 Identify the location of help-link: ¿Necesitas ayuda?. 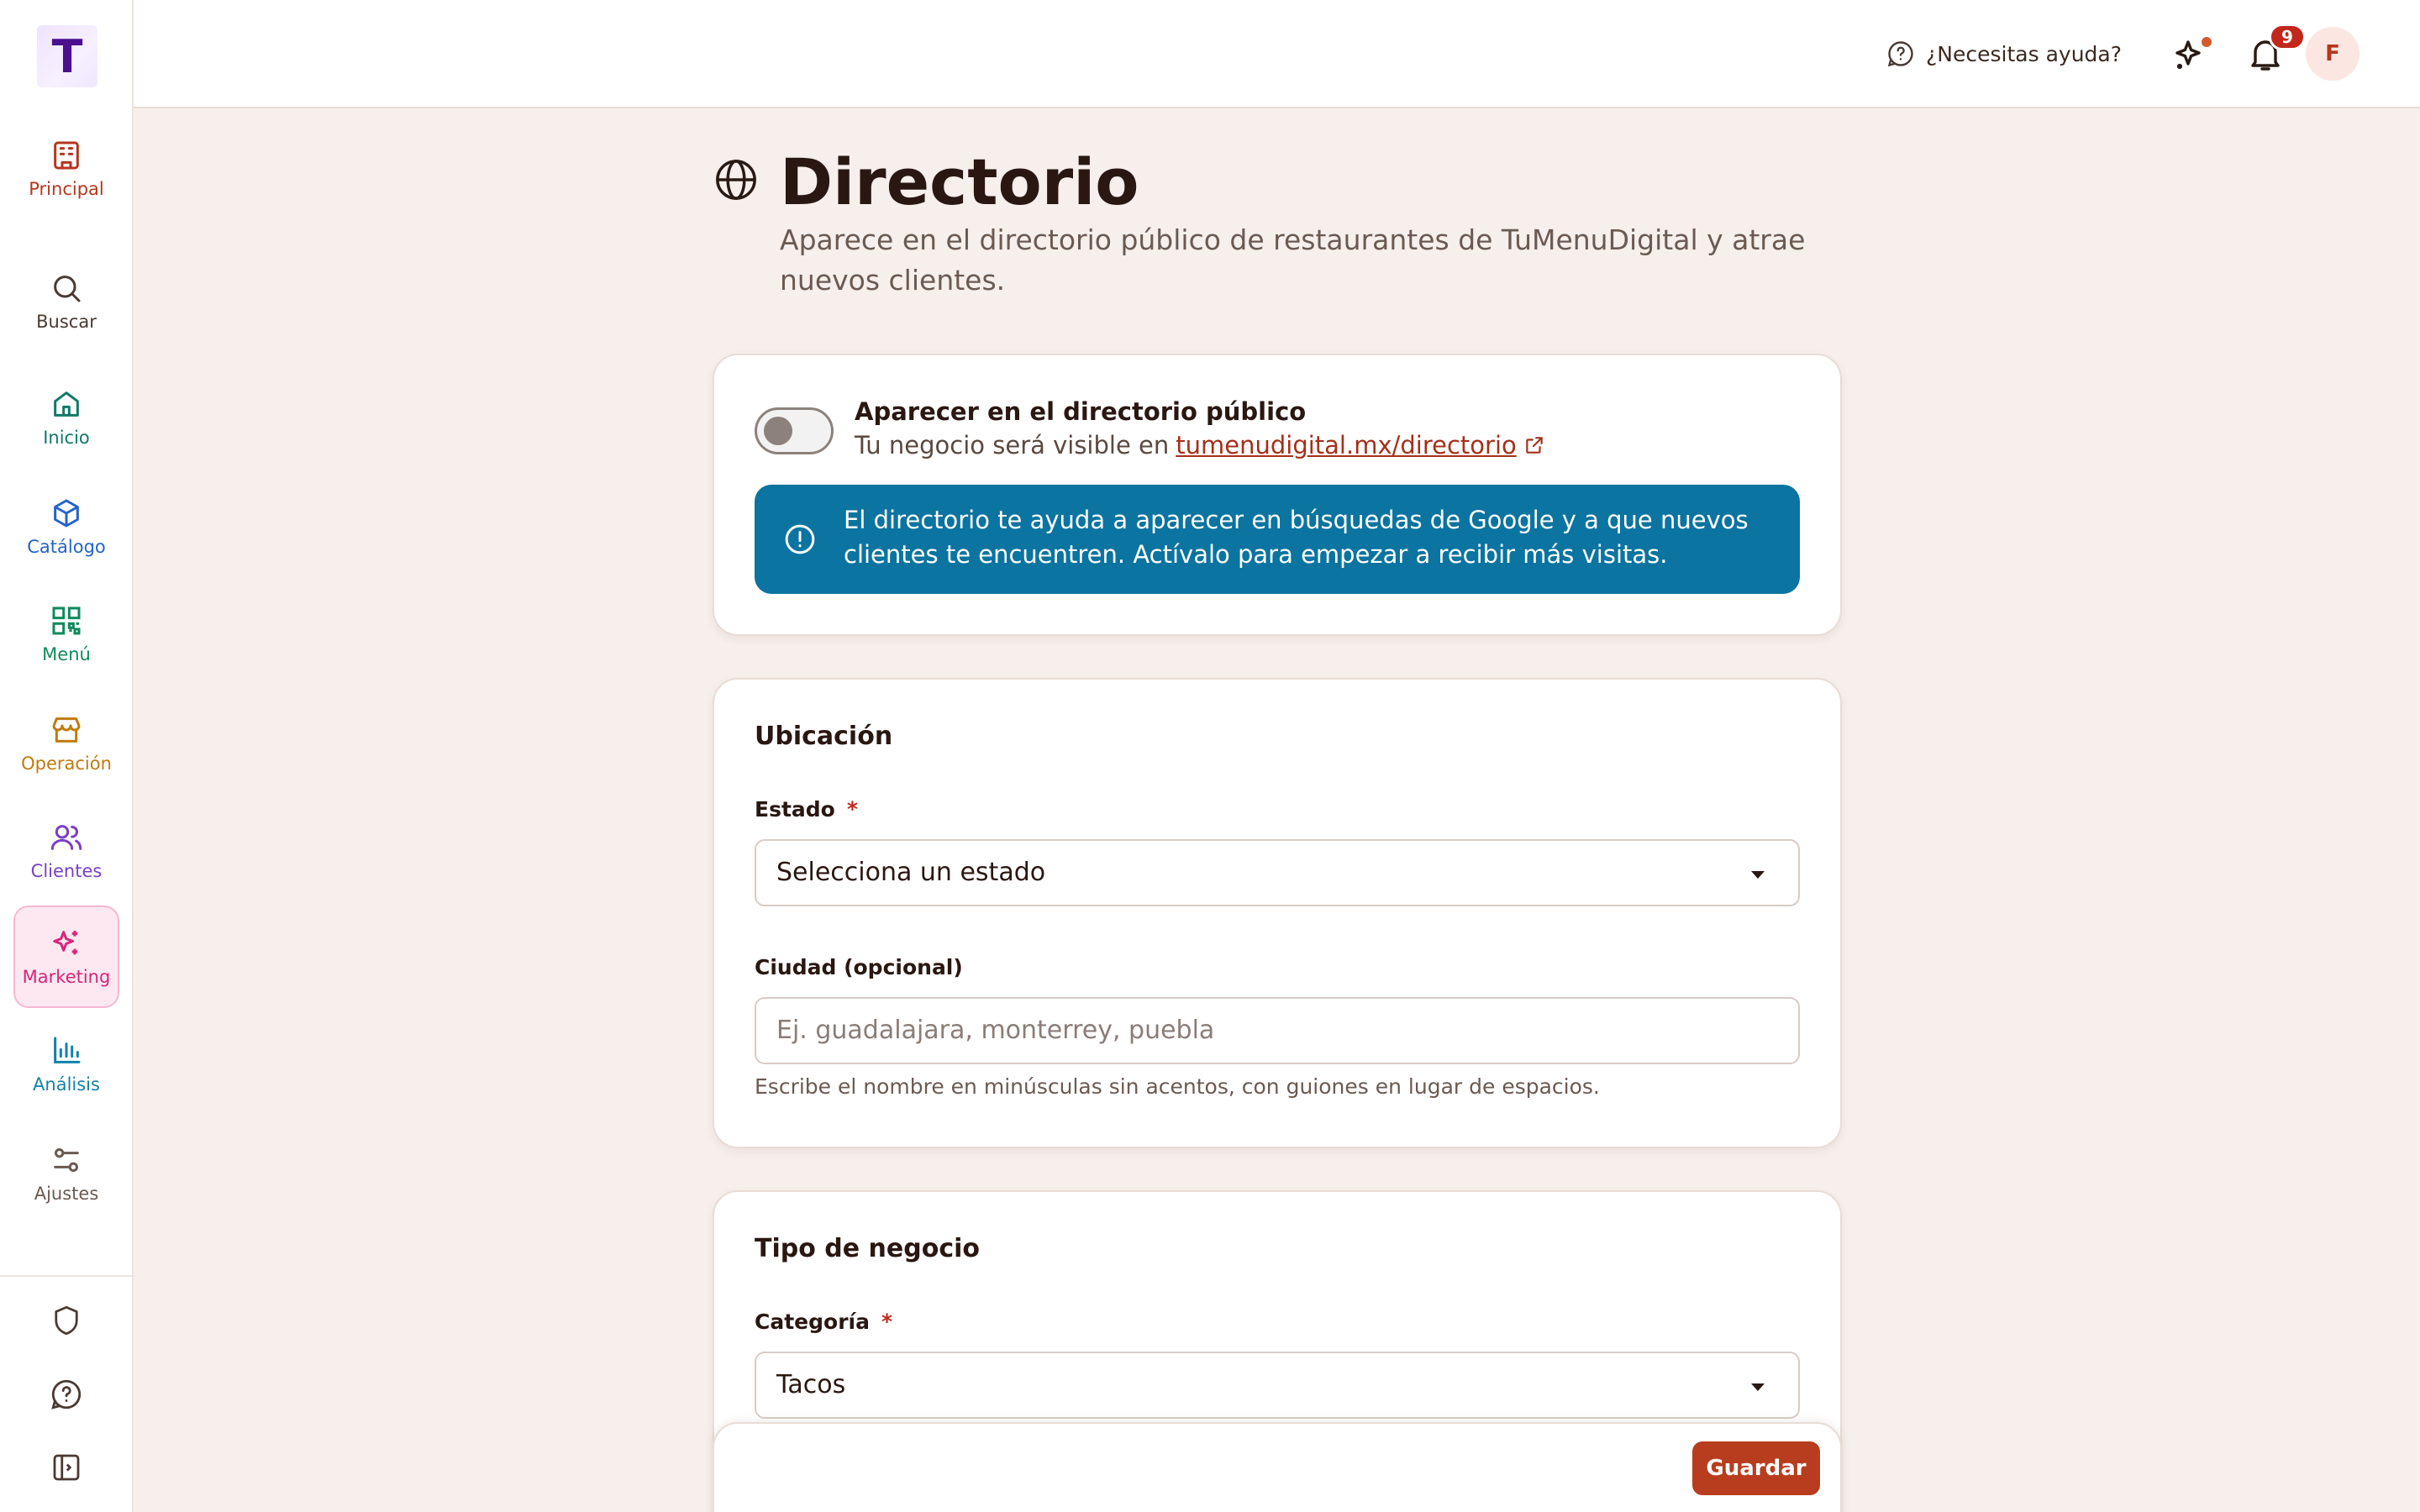
(2004, 53).